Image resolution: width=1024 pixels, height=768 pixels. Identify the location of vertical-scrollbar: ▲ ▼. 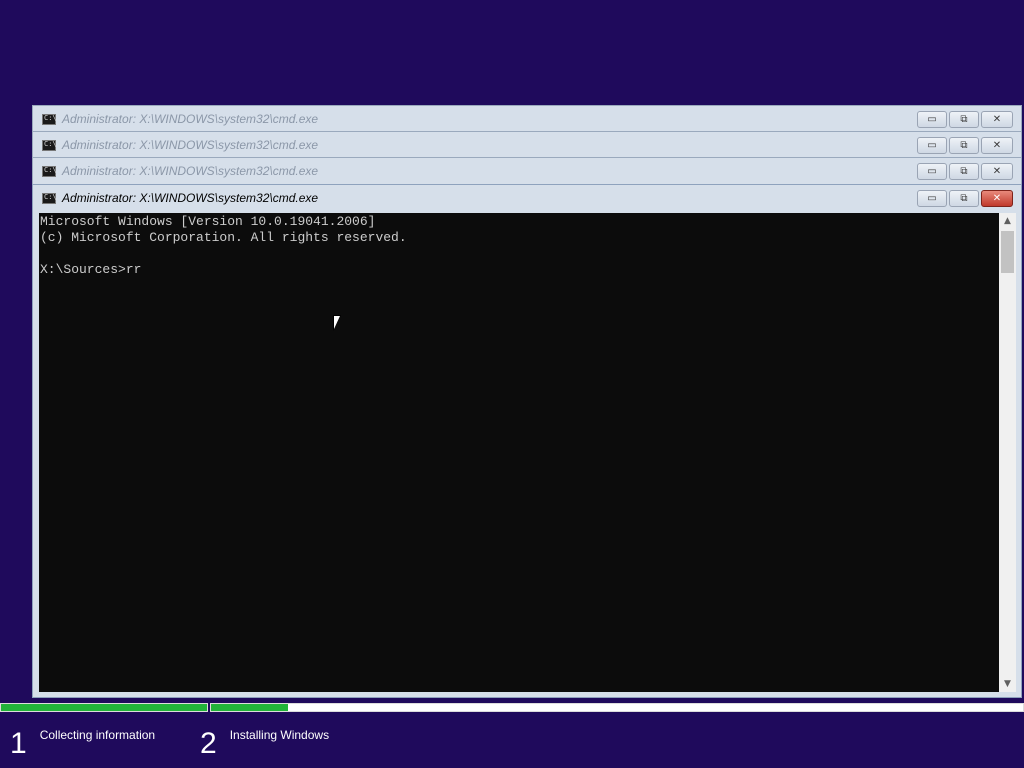
(1007, 452).